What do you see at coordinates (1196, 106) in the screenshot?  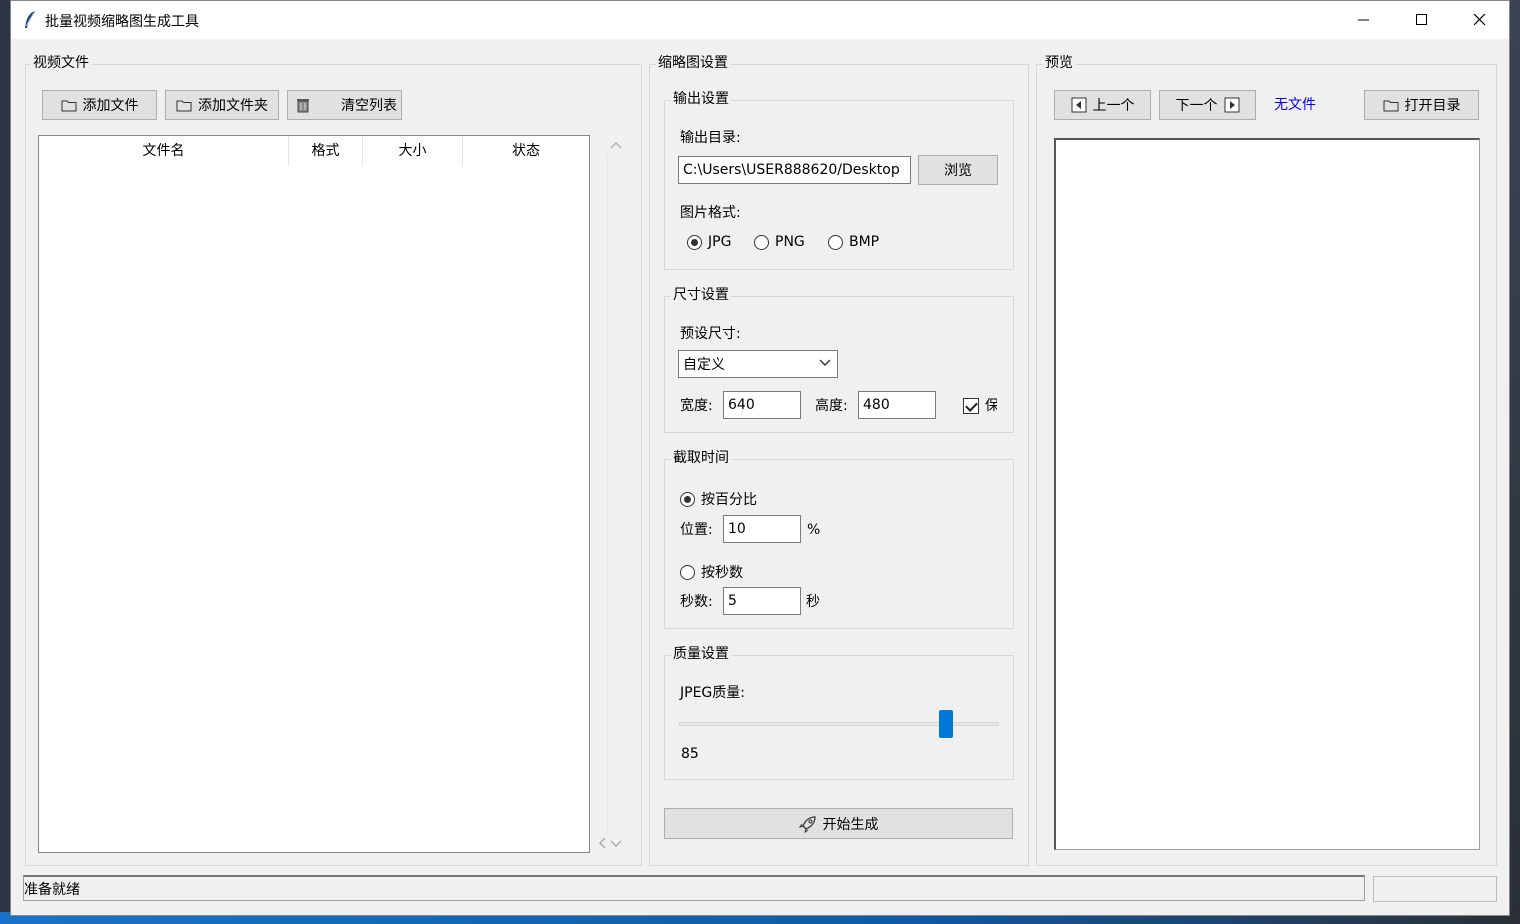 I see `next-label: 下一个` at bounding box center [1196, 106].